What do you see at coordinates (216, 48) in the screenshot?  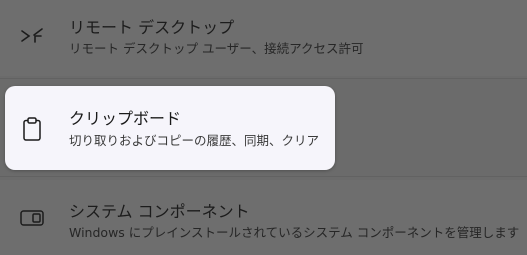 I see `settings-item-description: リモート デスクトップ ユーザー、接続アクセス許可` at bounding box center [216, 48].